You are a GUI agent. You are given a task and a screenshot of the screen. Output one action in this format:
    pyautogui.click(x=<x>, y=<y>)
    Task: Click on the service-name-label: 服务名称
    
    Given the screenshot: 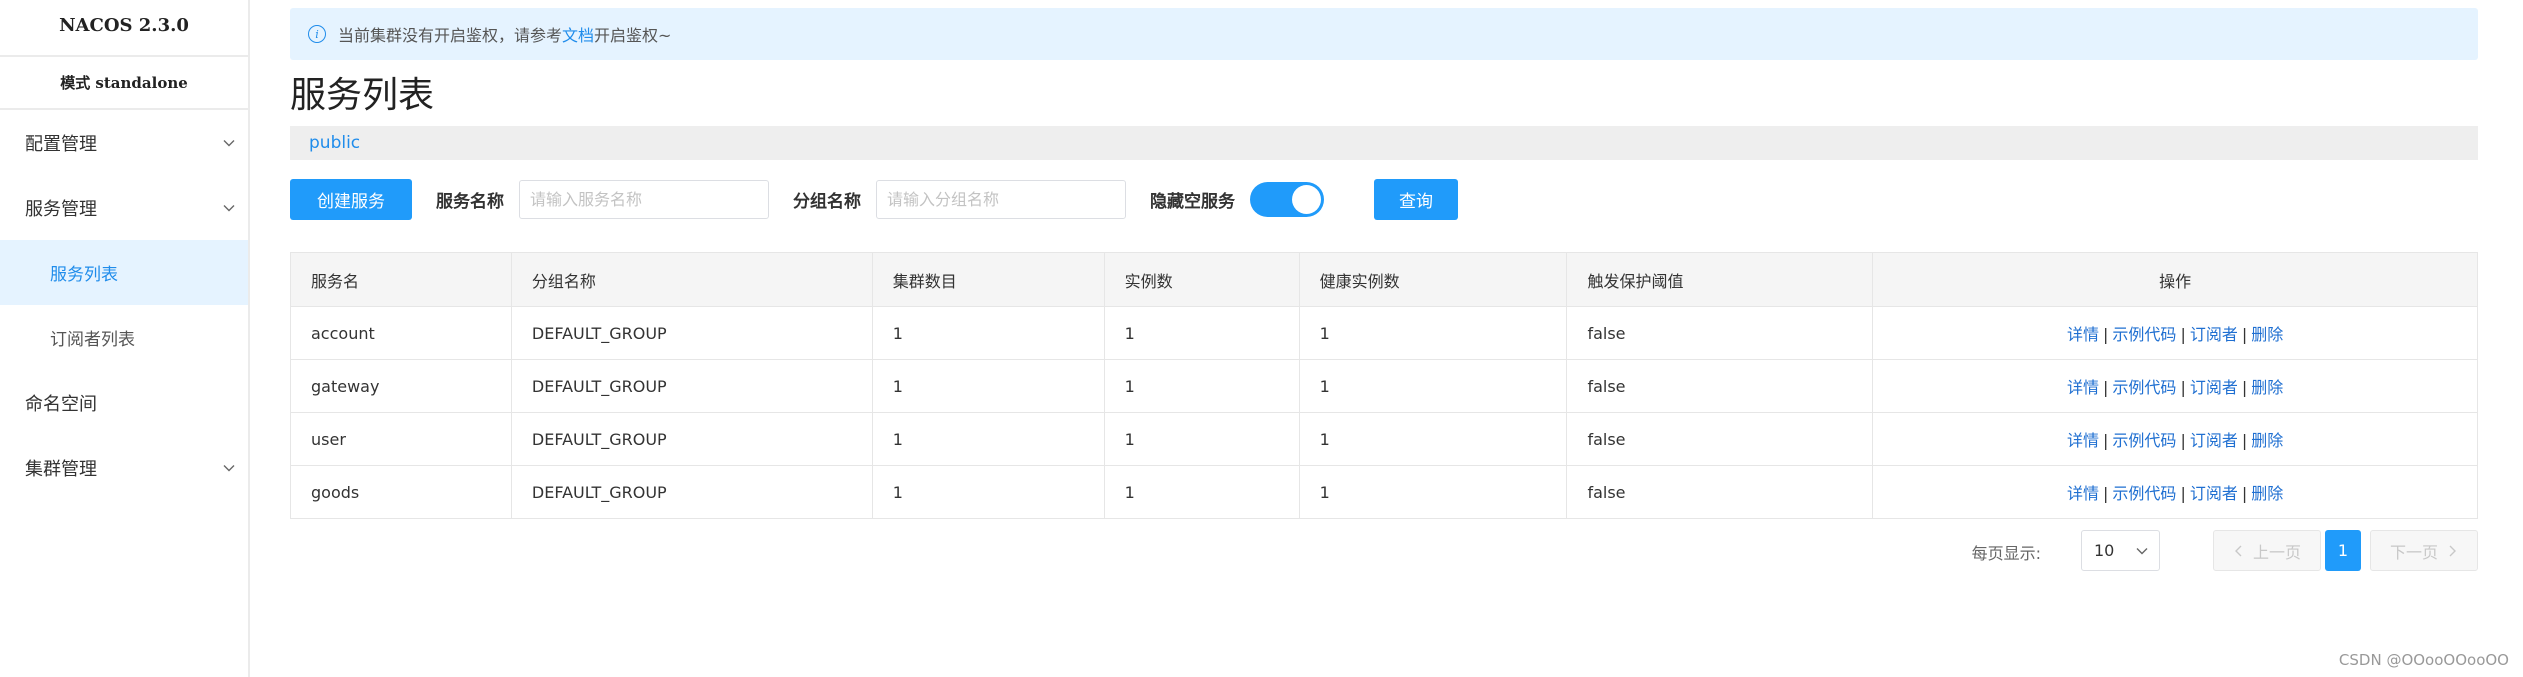 What is the action you would take?
    pyautogui.click(x=470, y=202)
    